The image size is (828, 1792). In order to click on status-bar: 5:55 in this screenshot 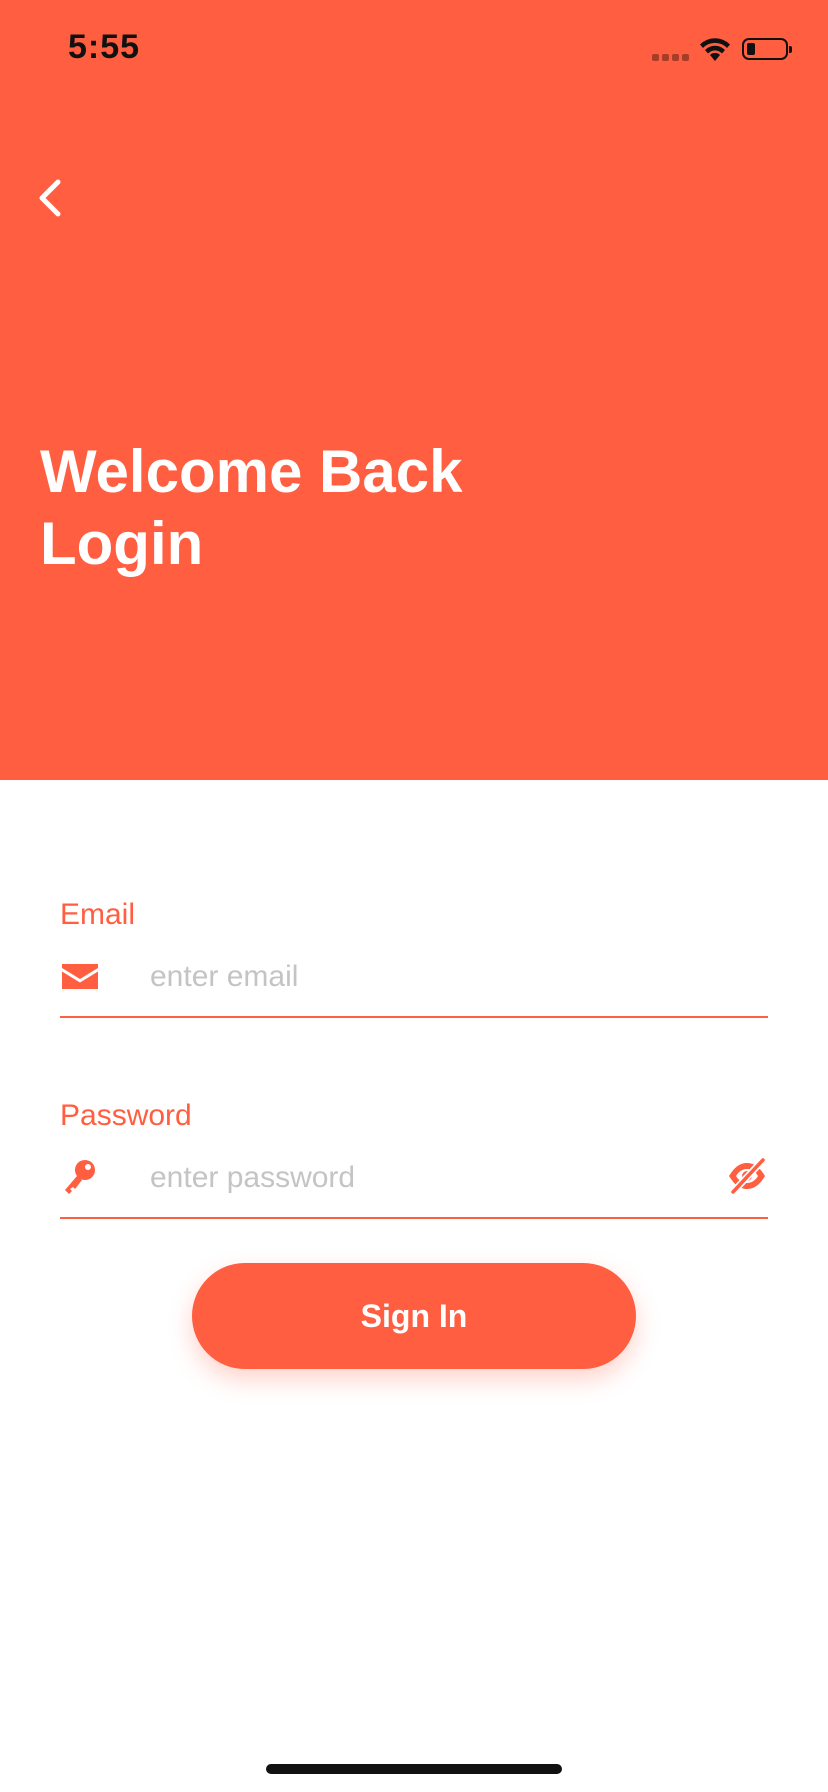, I will do `click(414, 50)`.